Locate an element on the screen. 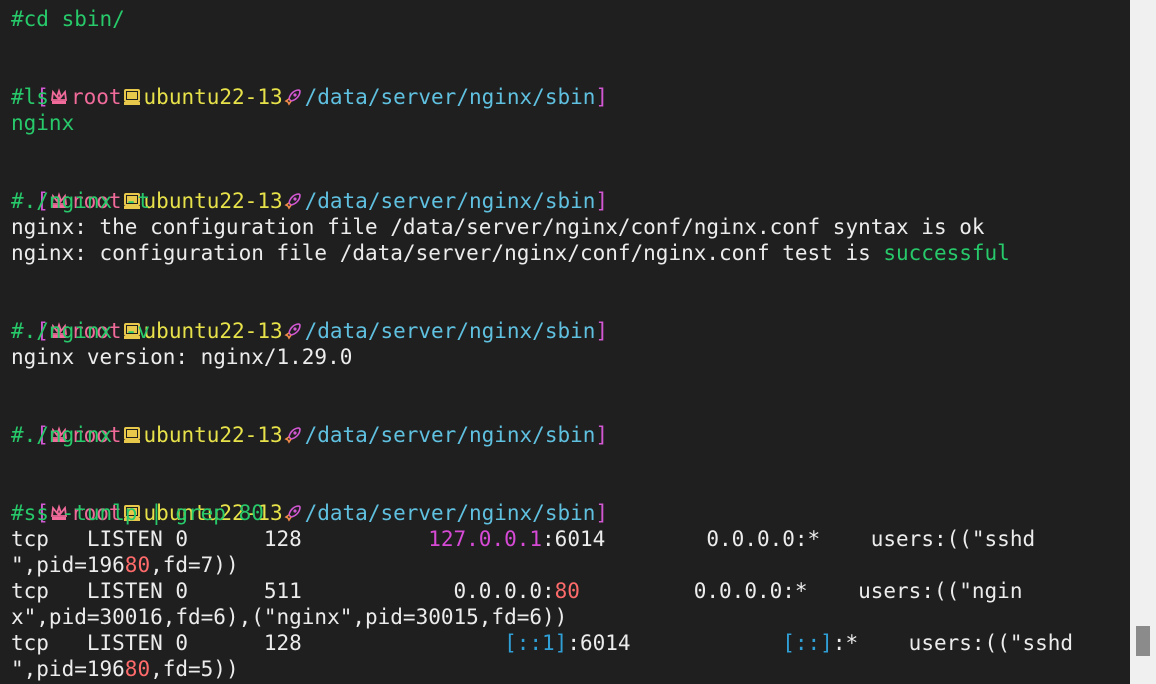 The image size is (1156, 684). ss-fields: :6014 is located at coordinates (675, 643).